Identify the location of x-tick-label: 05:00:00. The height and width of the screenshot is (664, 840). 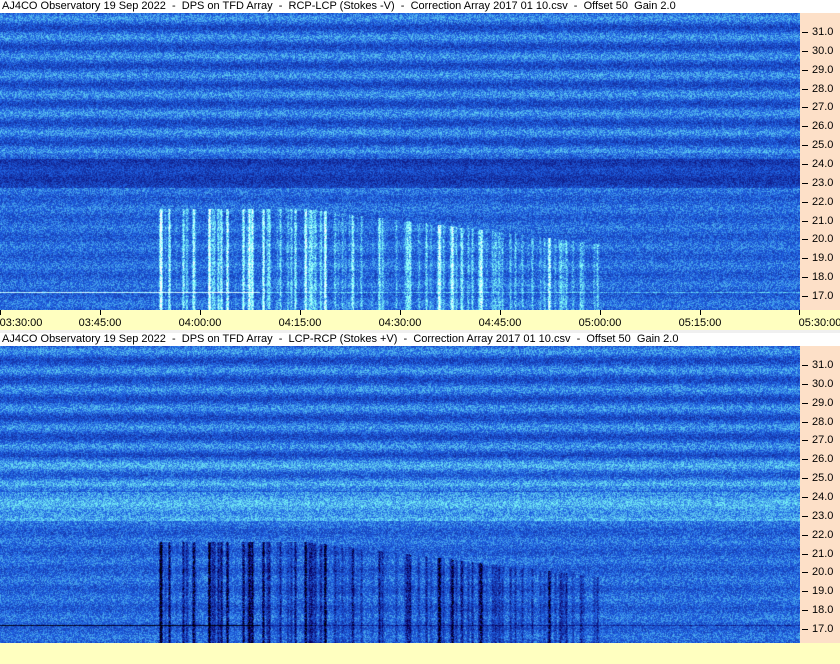
(600, 323).